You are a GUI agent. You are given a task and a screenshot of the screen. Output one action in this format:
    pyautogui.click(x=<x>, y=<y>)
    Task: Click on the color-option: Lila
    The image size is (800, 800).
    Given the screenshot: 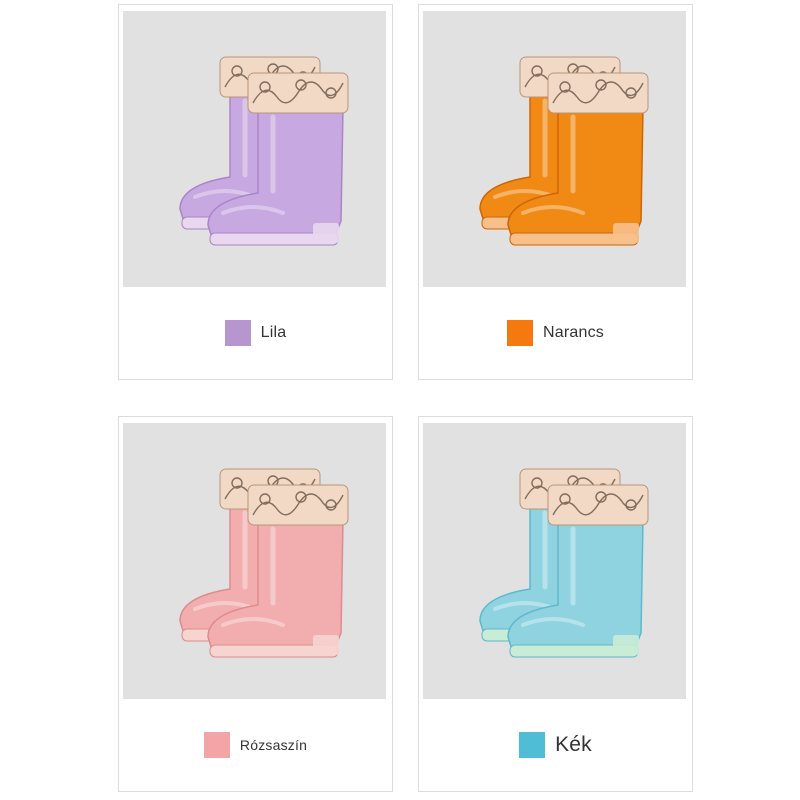 What is the action you would take?
    pyautogui.click(x=255, y=333)
    